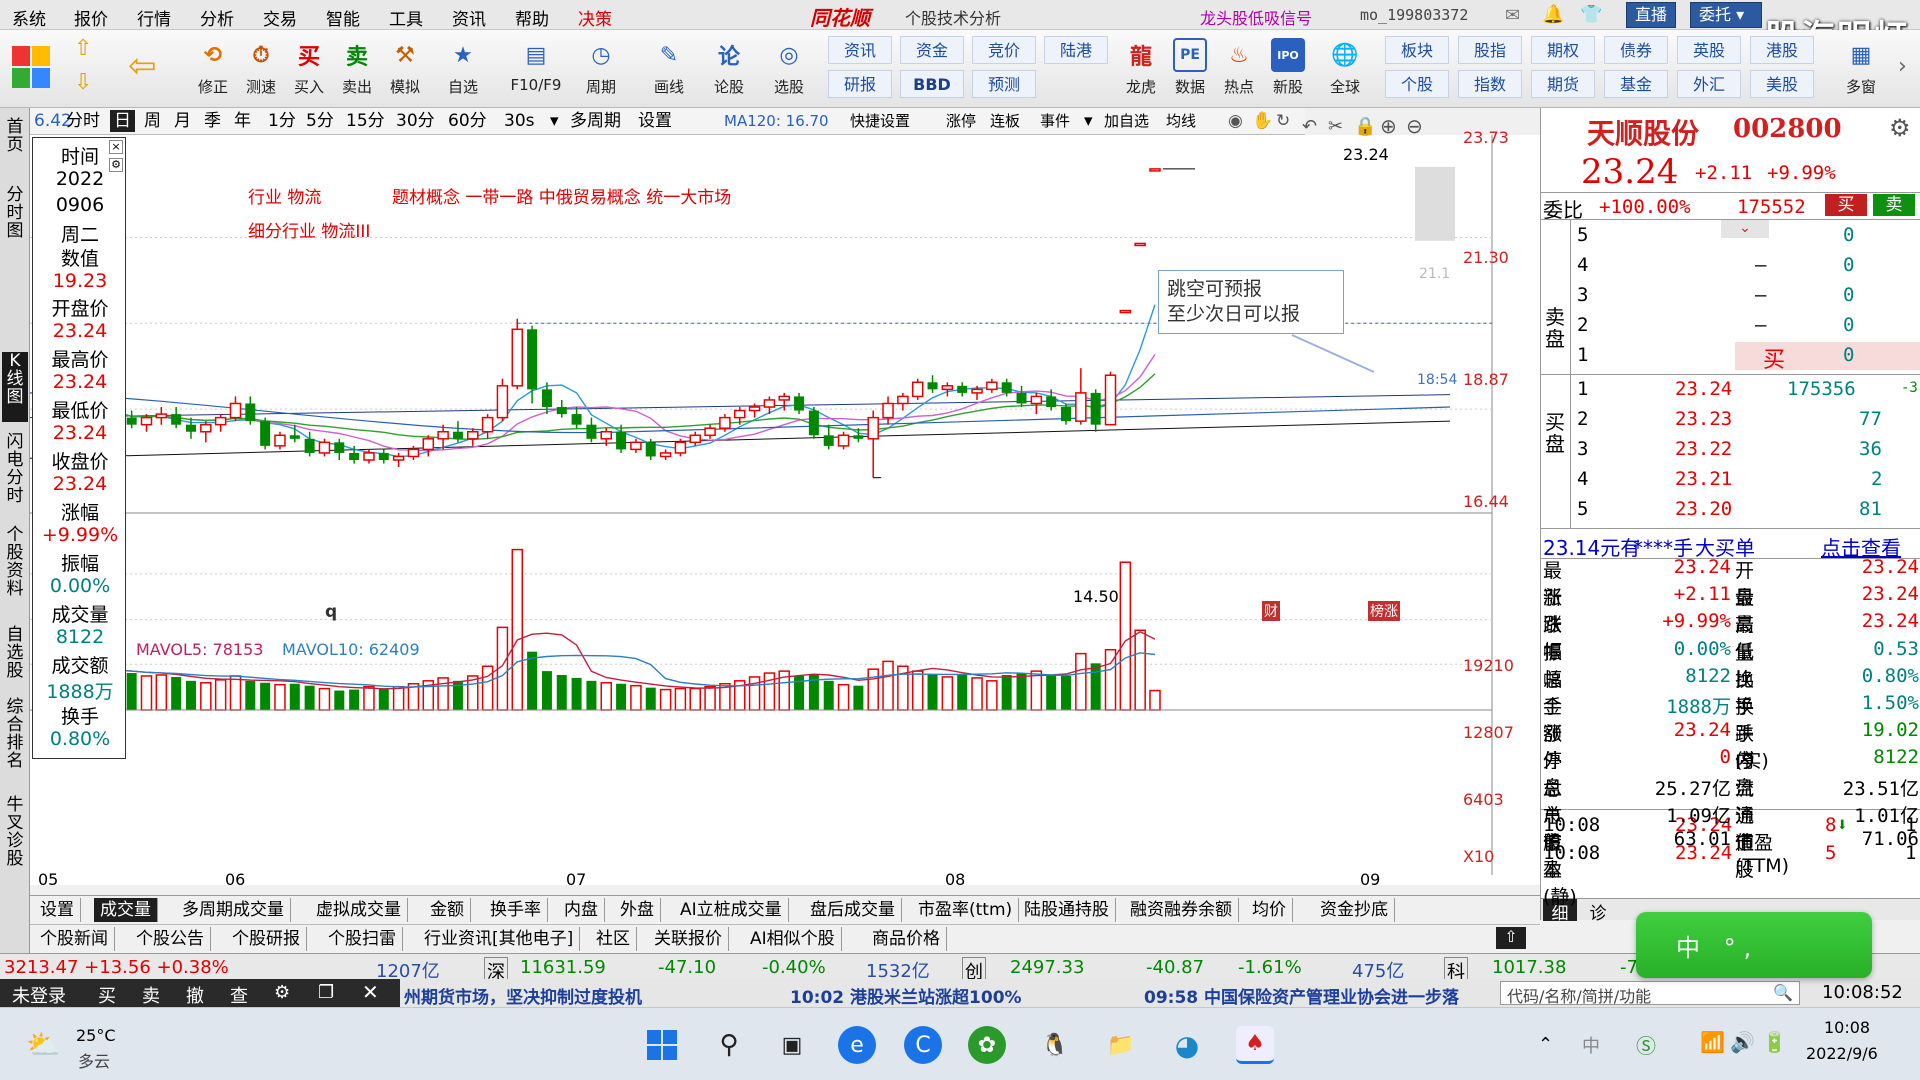 This screenshot has height=1080, width=1920. What do you see at coordinates (148, 66) in the screenshot?
I see `back-arrow-icon: ⇦` at bounding box center [148, 66].